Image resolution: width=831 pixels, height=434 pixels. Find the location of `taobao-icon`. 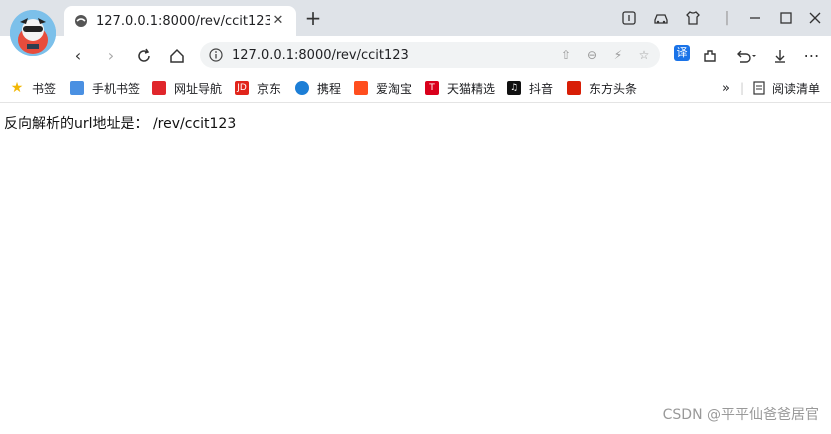

taobao-icon is located at coordinates (361, 88).